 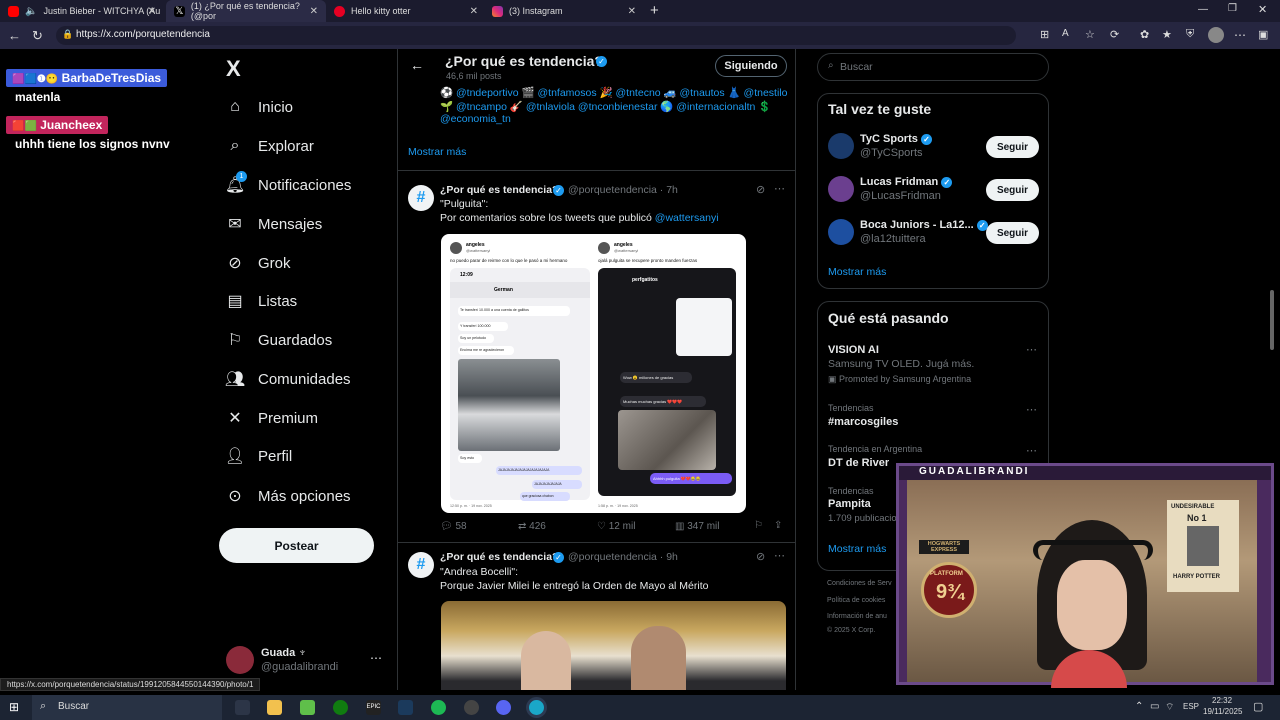 I want to click on mention-link: @wattersanyi, so click(x=687, y=218).